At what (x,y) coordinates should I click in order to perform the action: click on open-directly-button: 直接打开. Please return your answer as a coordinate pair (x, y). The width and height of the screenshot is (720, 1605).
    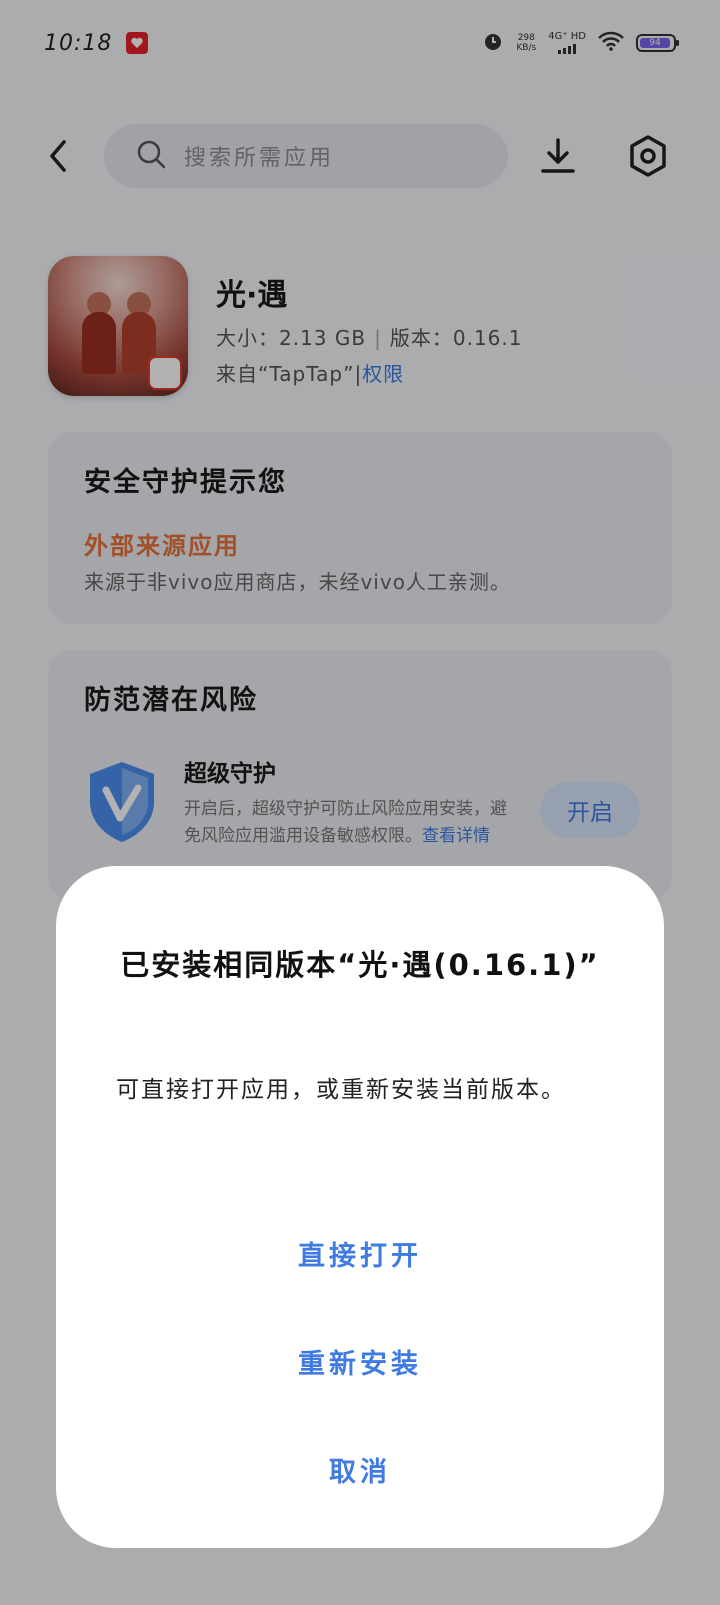
    Looking at the image, I should click on (360, 1253).